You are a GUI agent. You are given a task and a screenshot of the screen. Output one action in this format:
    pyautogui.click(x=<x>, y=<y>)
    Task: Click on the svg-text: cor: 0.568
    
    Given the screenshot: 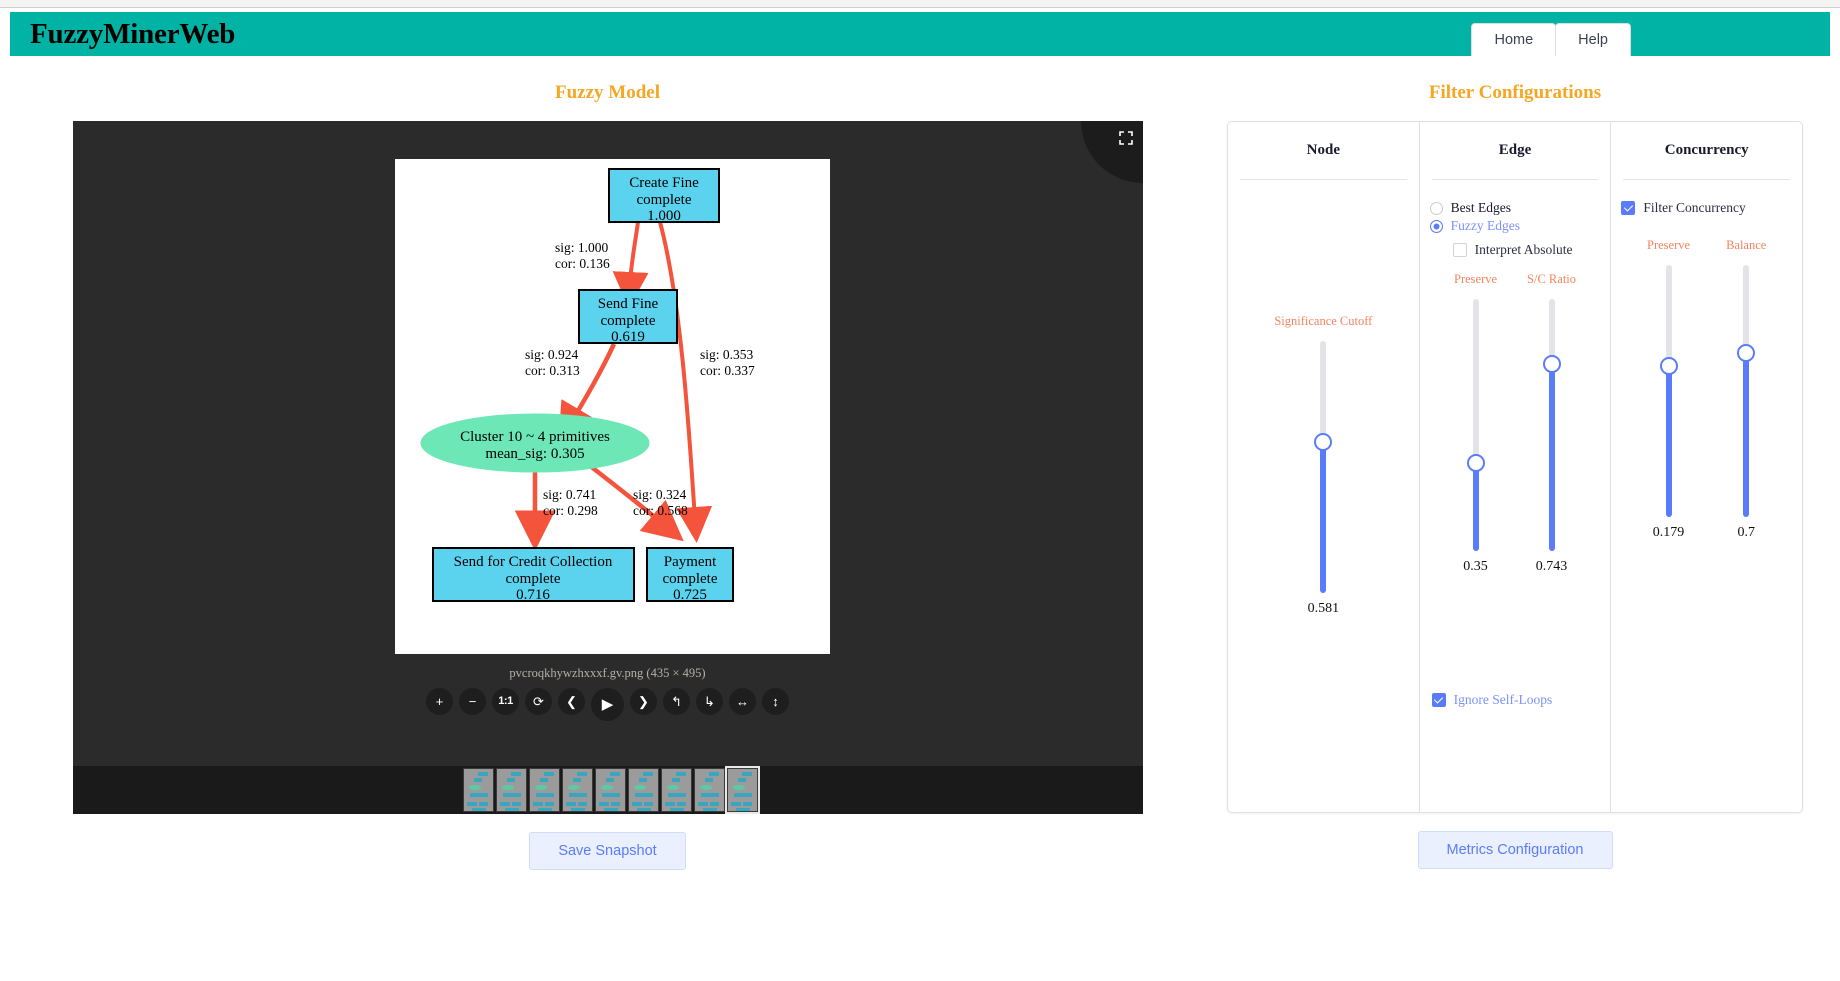 What is the action you would take?
    pyautogui.click(x=660, y=510)
    